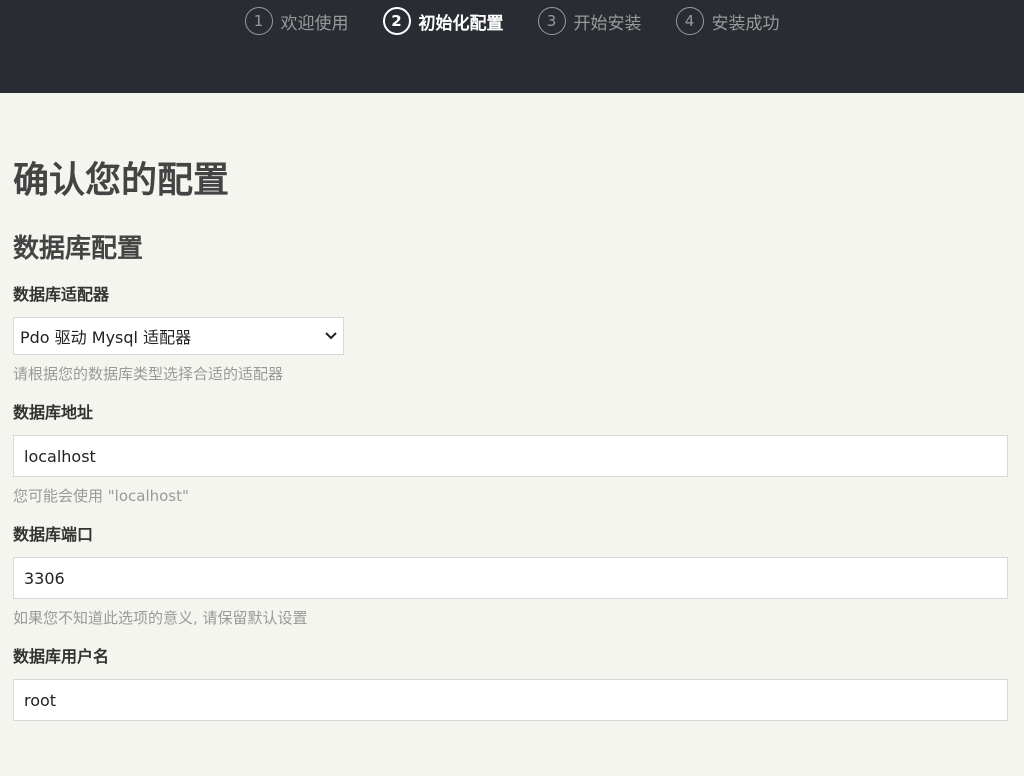  I want to click on host-hint: 您可能会使用 "localhost", so click(101, 496).